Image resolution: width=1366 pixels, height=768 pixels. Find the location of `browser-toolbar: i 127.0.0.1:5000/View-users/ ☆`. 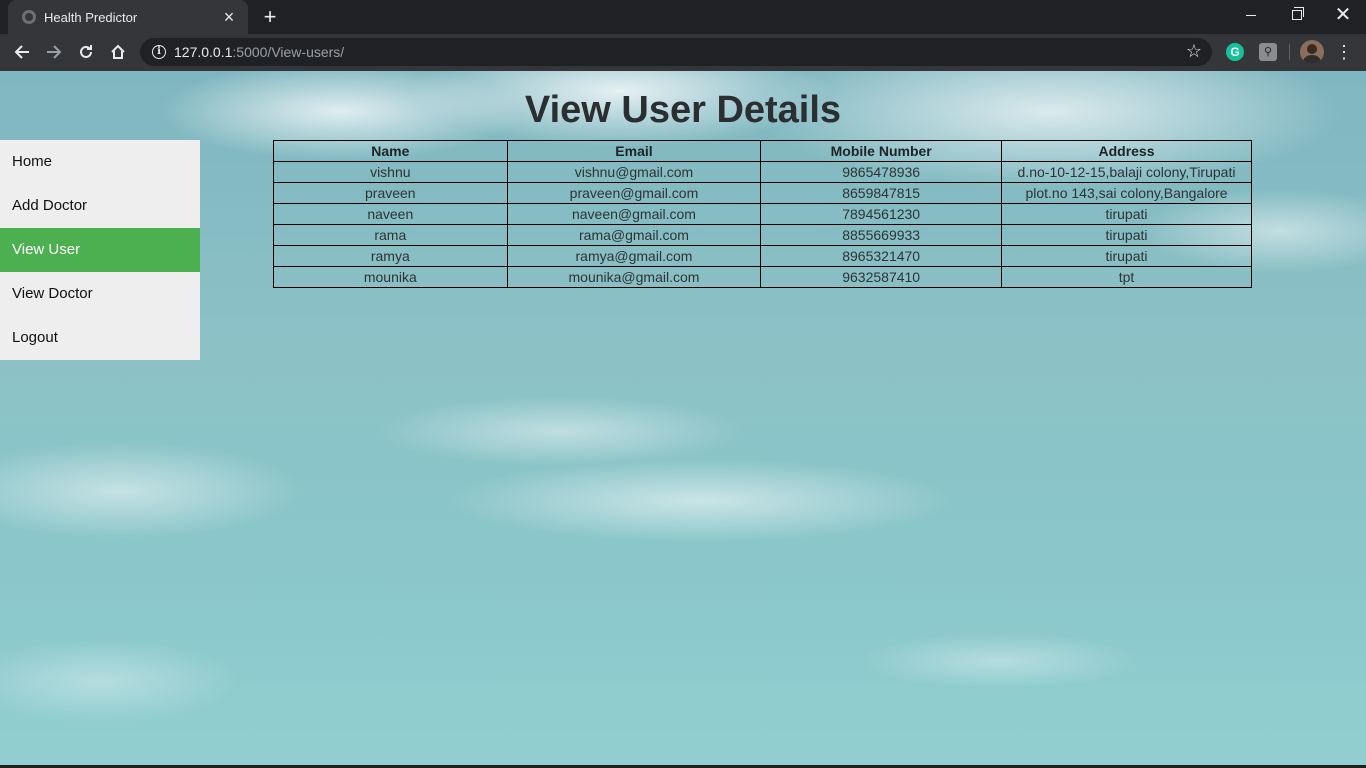

browser-toolbar: i 127.0.0.1:5000/View-users/ ☆ is located at coordinates (683, 52).